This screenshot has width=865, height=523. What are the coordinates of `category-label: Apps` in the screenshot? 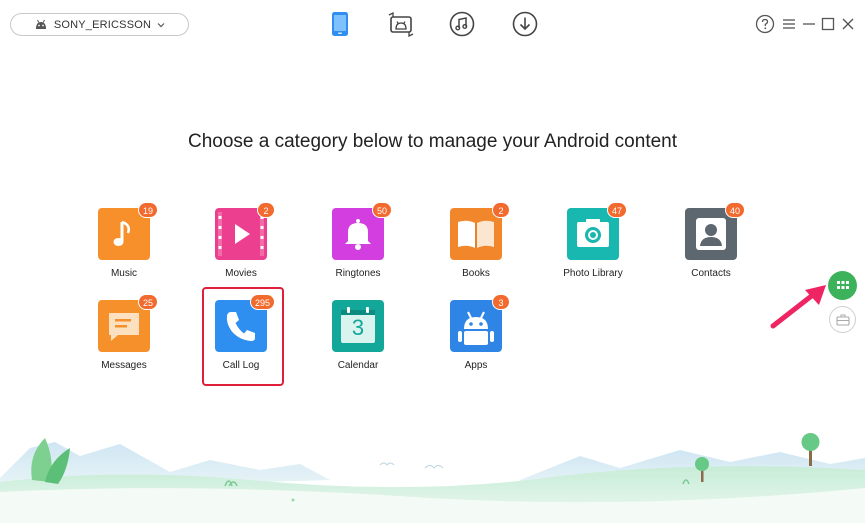 It's located at (476, 365).